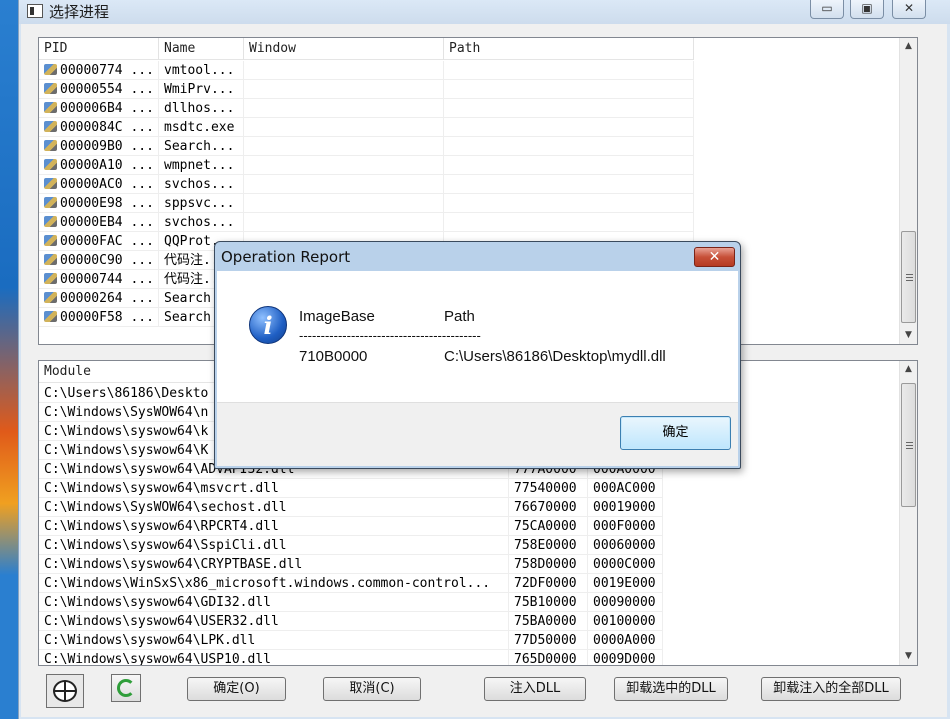  What do you see at coordinates (201, 49) in the screenshot?
I see `column-header-name: Name` at bounding box center [201, 49].